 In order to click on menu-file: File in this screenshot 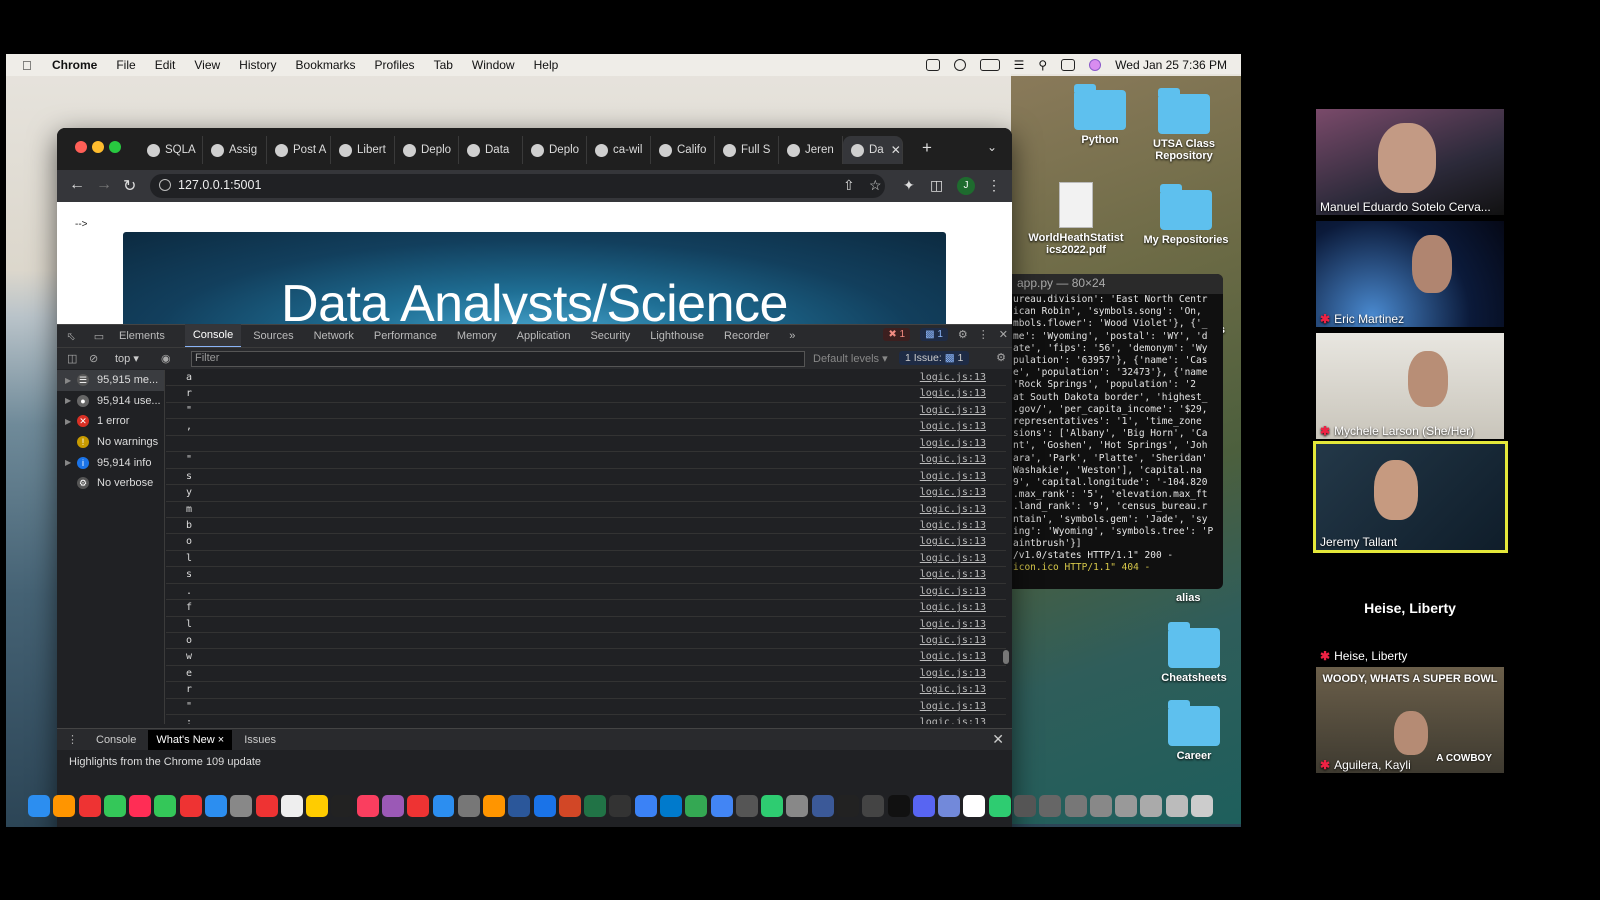, I will do `click(125, 65)`.